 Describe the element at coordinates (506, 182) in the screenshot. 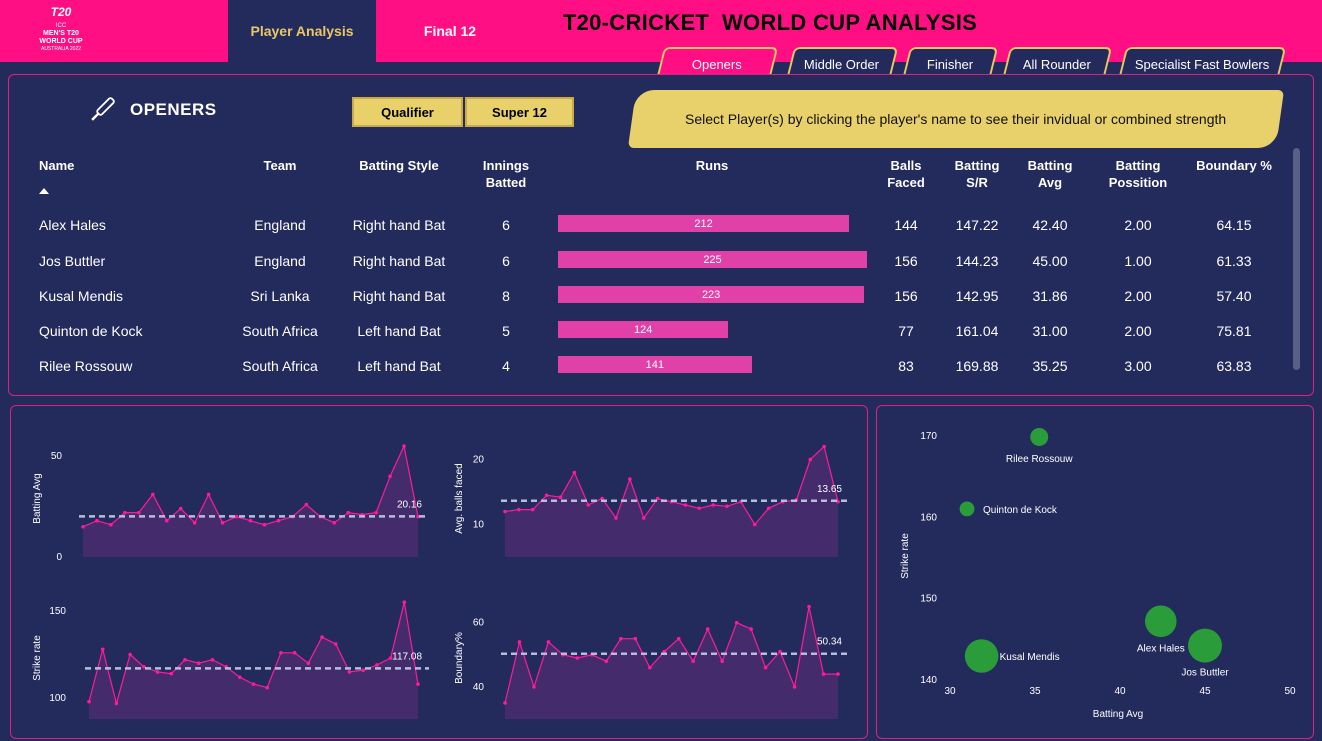

I see `header-innings-line2: Batted` at that location.